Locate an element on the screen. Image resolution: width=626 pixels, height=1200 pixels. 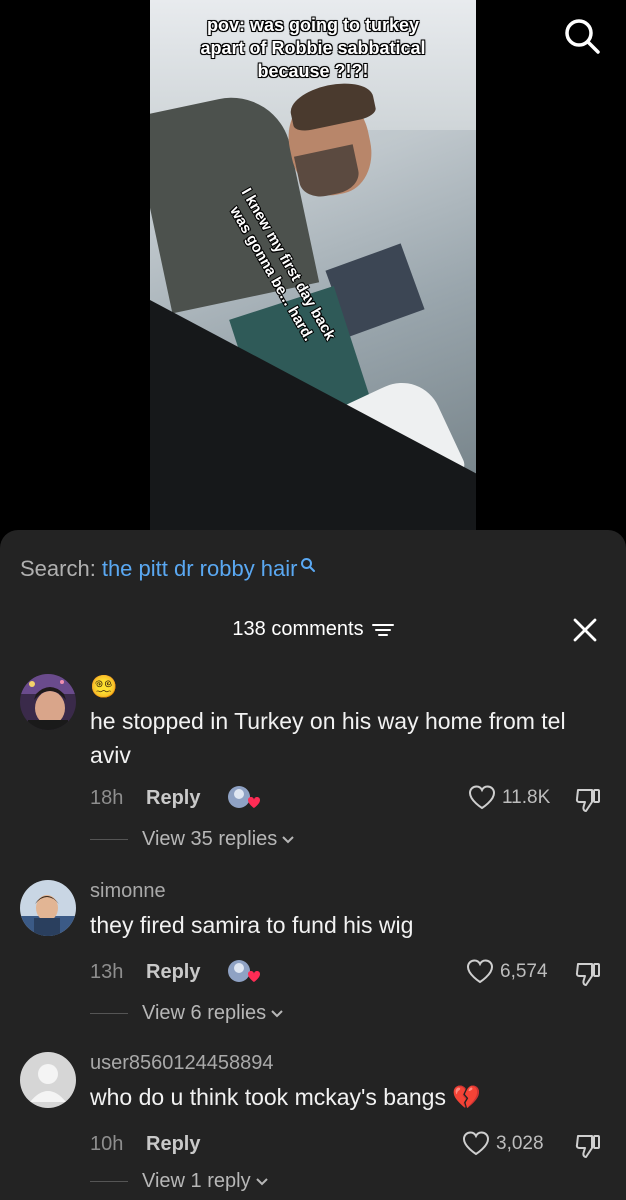
like-button: 11.8K is located at coordinates (509, 798).